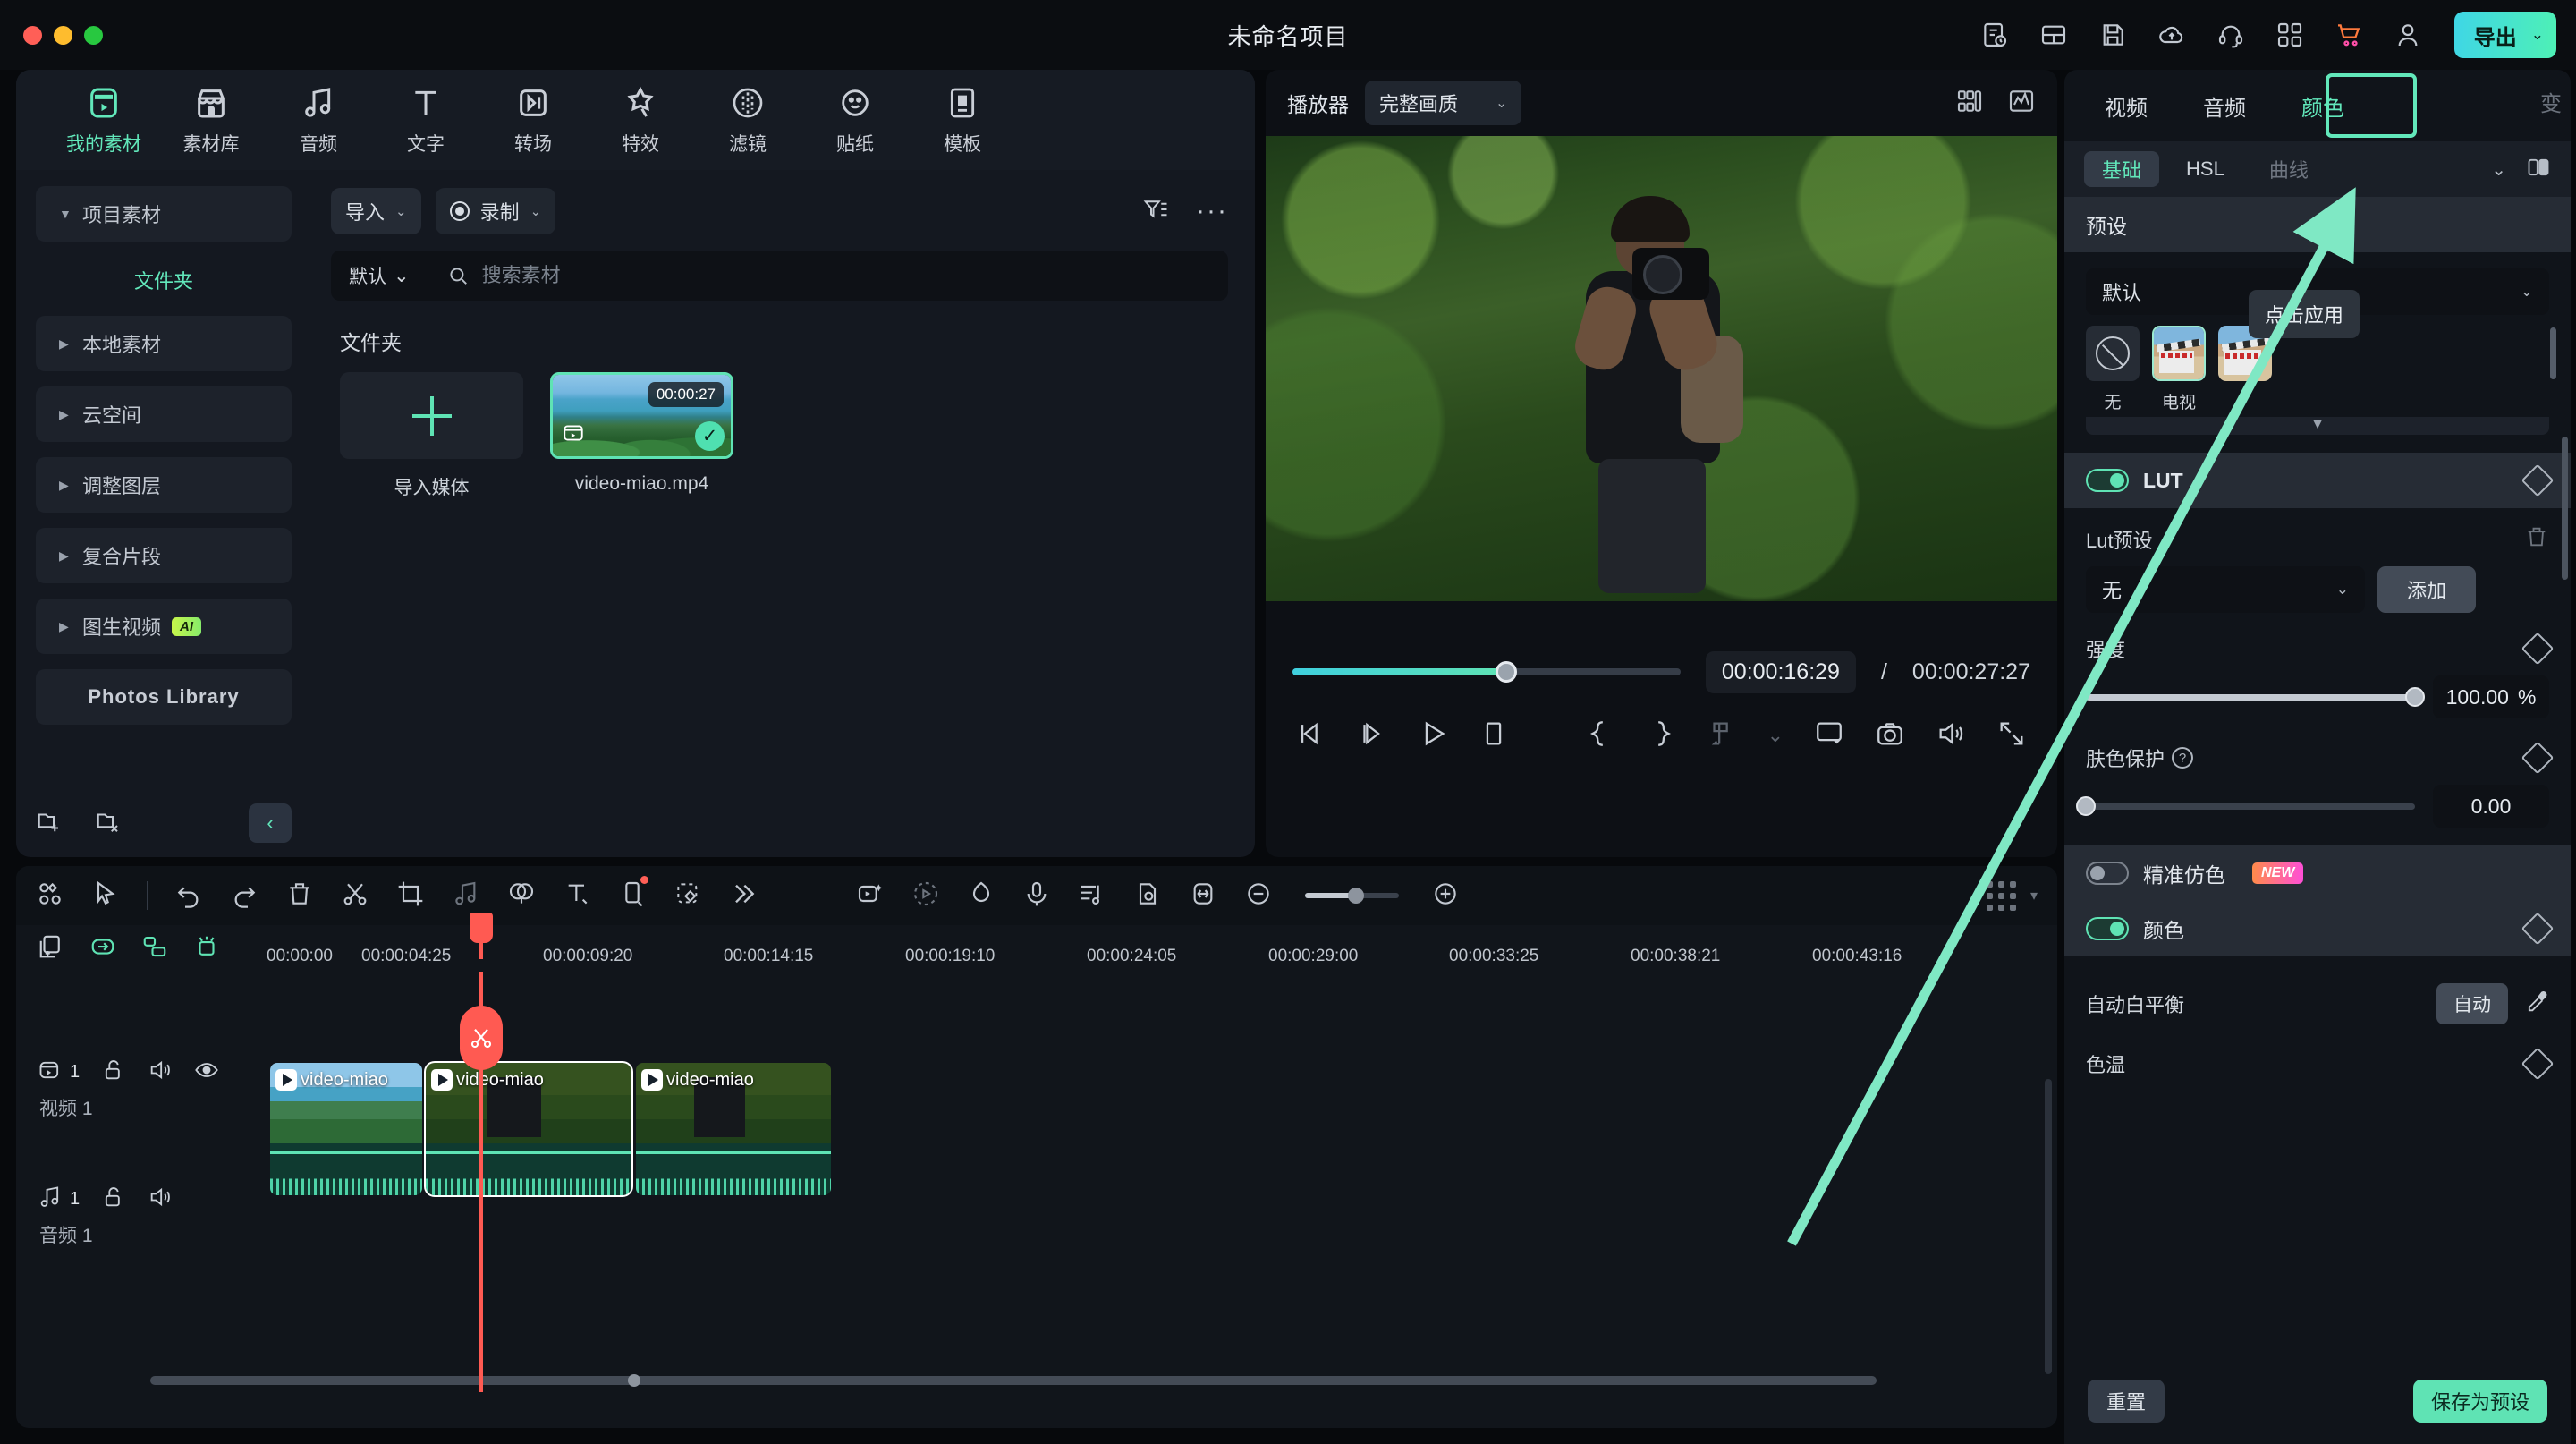  Describe the element at coordinates (2537, 35) in the screenshot. I see `export-chevron-down-icon: ⌄` at that location.